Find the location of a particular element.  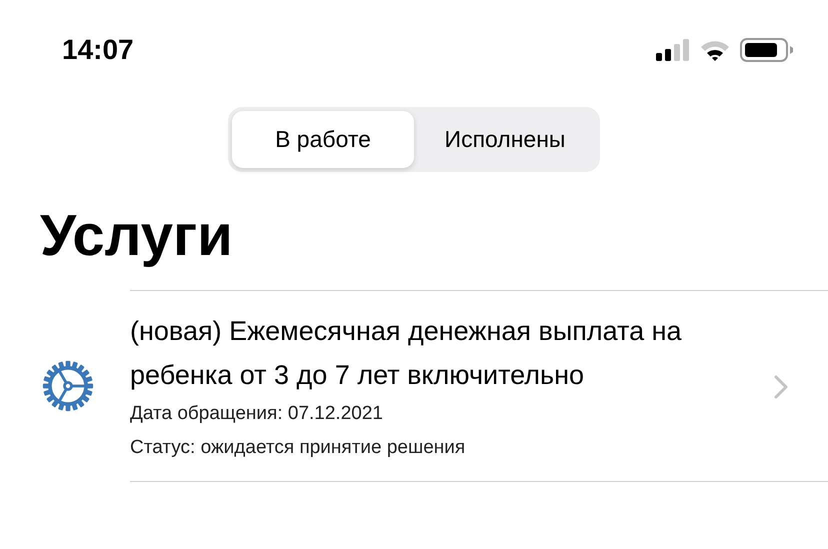

tab: Исполнены is located at coordinates (505, 139).